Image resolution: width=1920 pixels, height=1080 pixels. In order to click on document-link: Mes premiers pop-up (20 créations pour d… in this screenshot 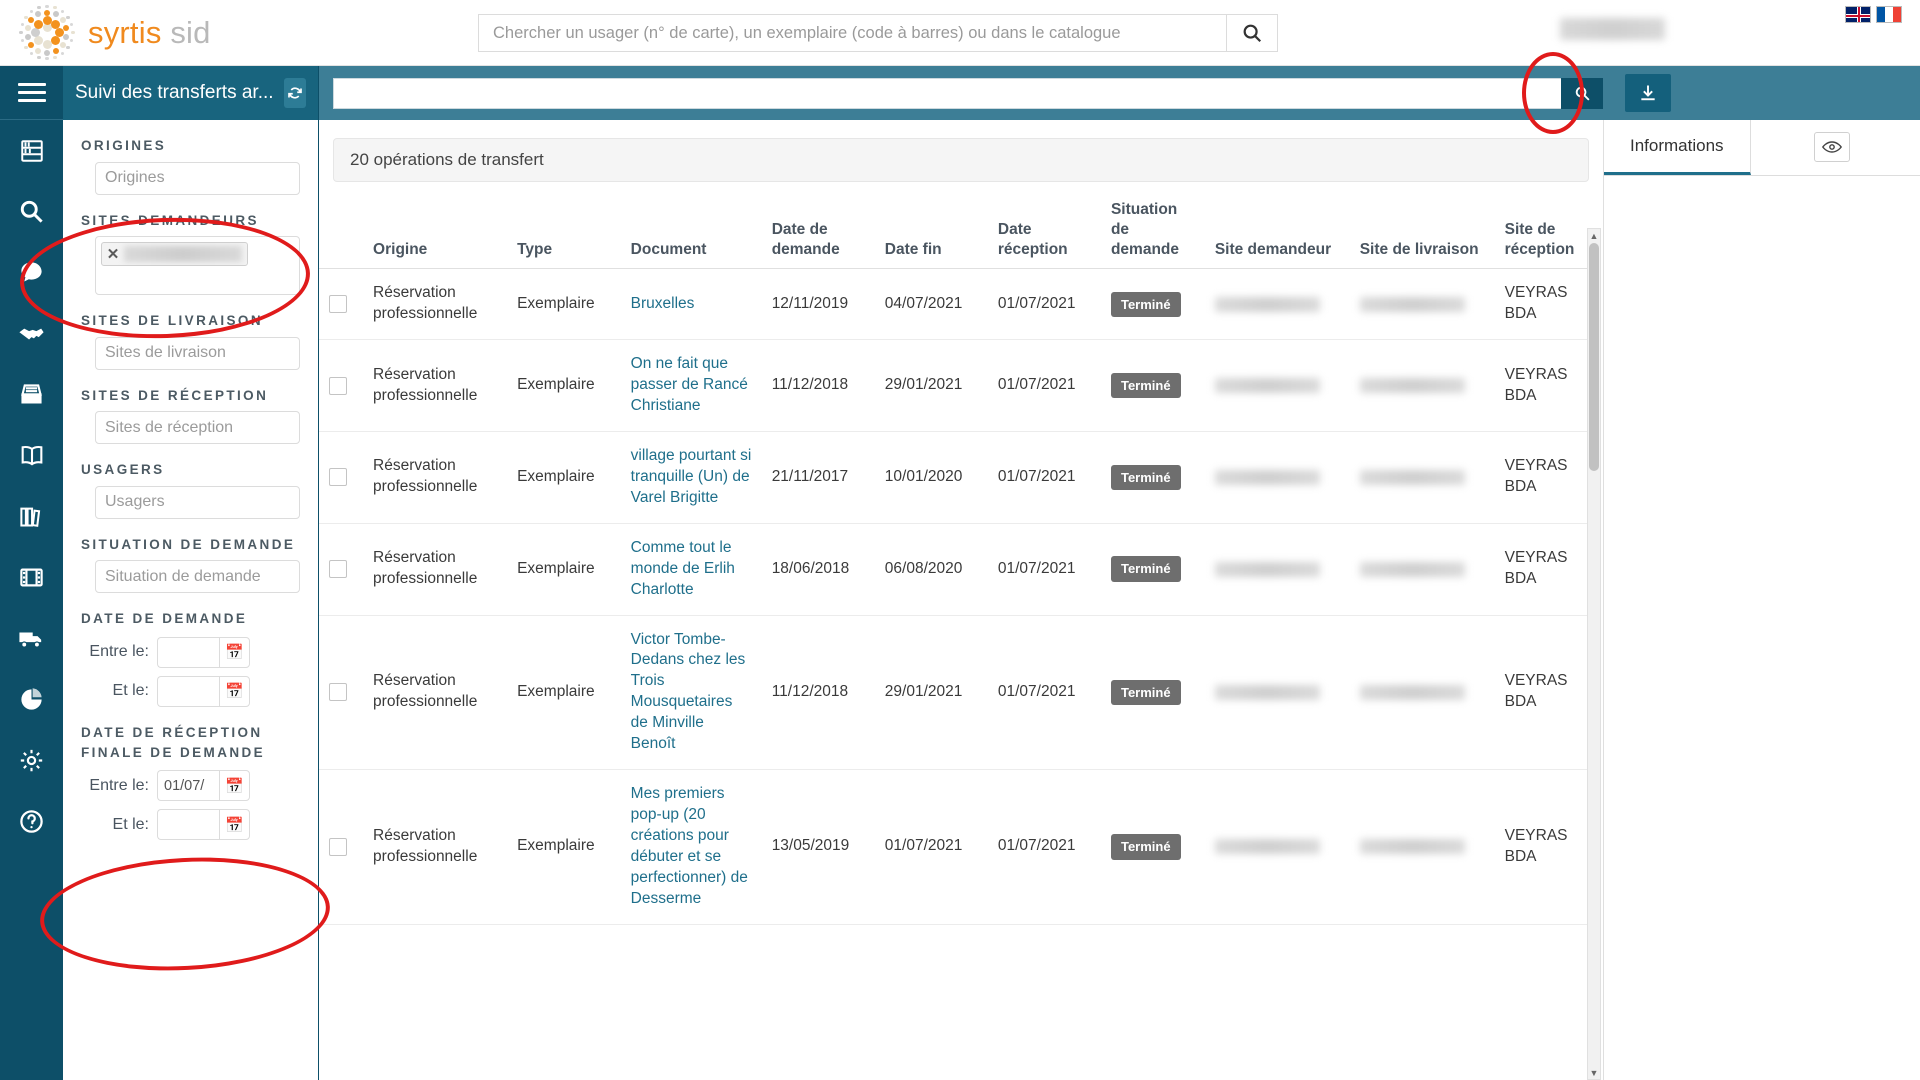, I will do `click(689, 846)`.